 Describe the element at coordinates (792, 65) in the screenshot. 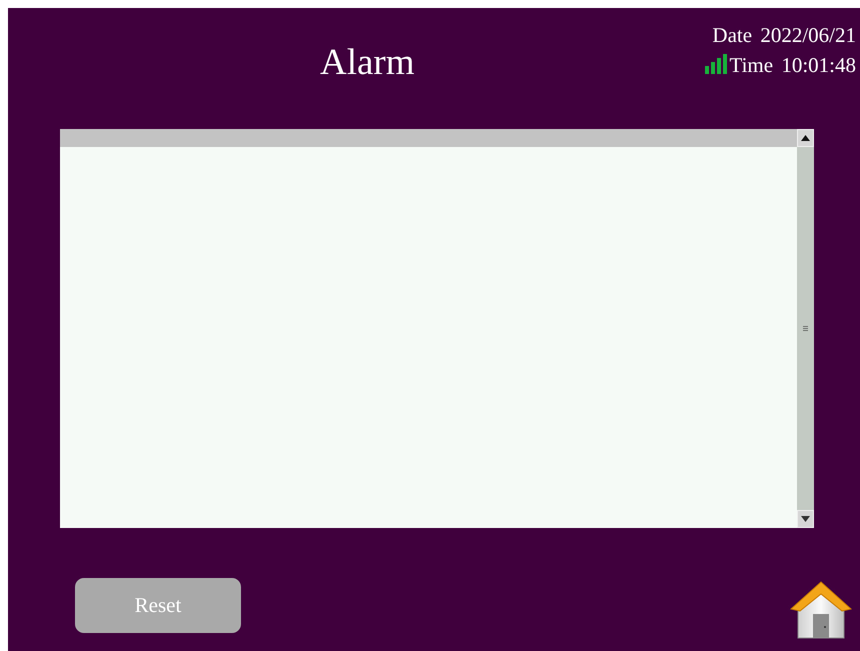

I see `time-text: Time 10:01:48` at that location.